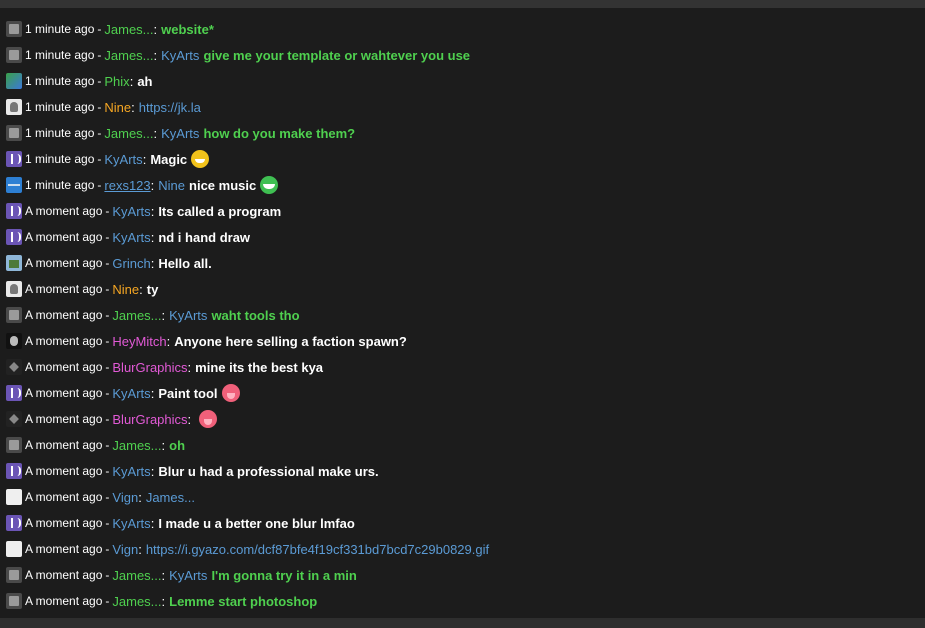 Image resolution: width=925 pixels, height=628 pixels. What do you see at coordinates (243, 601) in the screenshot?
I see `message-text: Lemme start photoshop` at bounding box center [243, 601].